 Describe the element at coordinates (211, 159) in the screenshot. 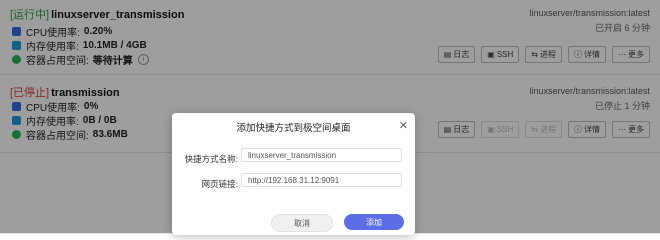

I see `shortcut-name-label: 快捷方式名称:` at that location.